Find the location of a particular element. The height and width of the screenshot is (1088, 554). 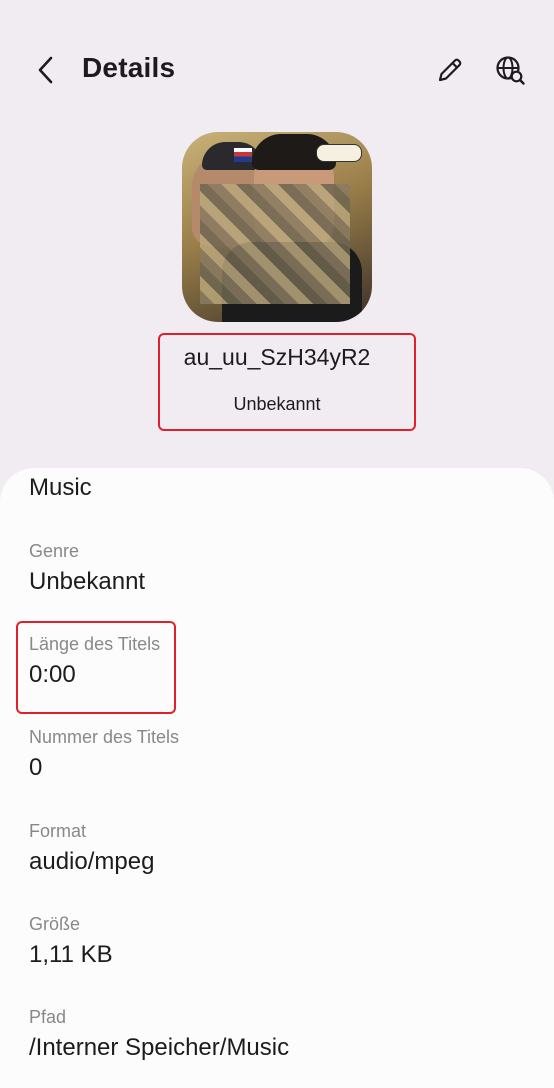

format-label: Format is located at coordinates (58, 831).